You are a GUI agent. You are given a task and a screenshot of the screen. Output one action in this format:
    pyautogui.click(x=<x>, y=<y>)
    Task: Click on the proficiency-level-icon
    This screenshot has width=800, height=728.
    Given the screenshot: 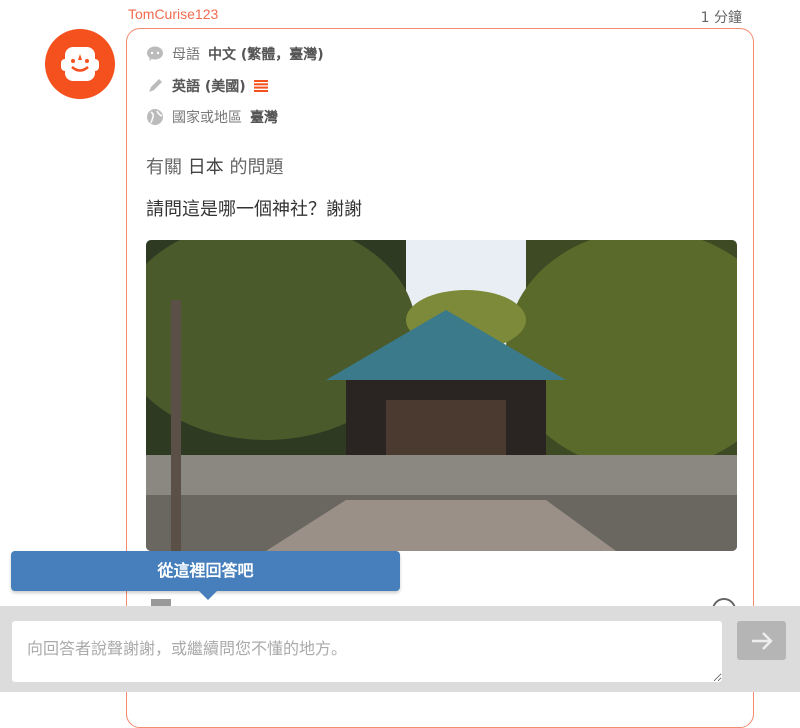 What is the action you would take?
    pyautogui.click(x=260, y=86)
    